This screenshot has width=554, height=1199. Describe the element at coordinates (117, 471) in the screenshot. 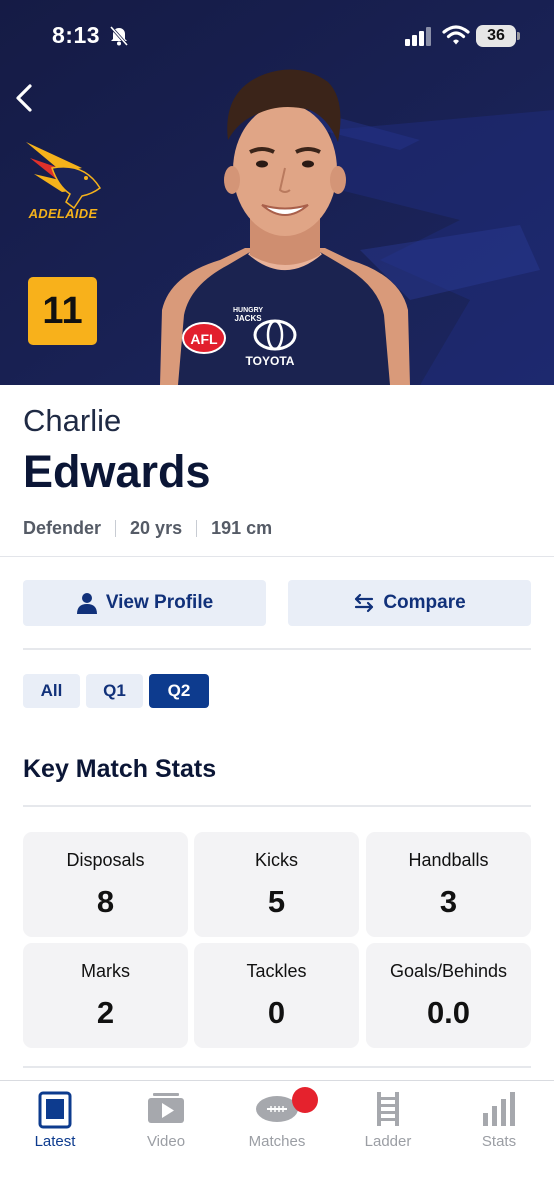

I see `player-last-name: Edwards` at that location.